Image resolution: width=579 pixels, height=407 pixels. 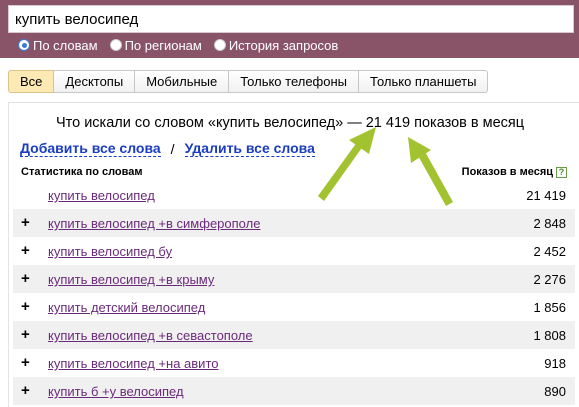 What do you see at coordinates (549, 335) in the screenshot?
I see `impressions-count: 1 808` at bounding box center [549, 335].